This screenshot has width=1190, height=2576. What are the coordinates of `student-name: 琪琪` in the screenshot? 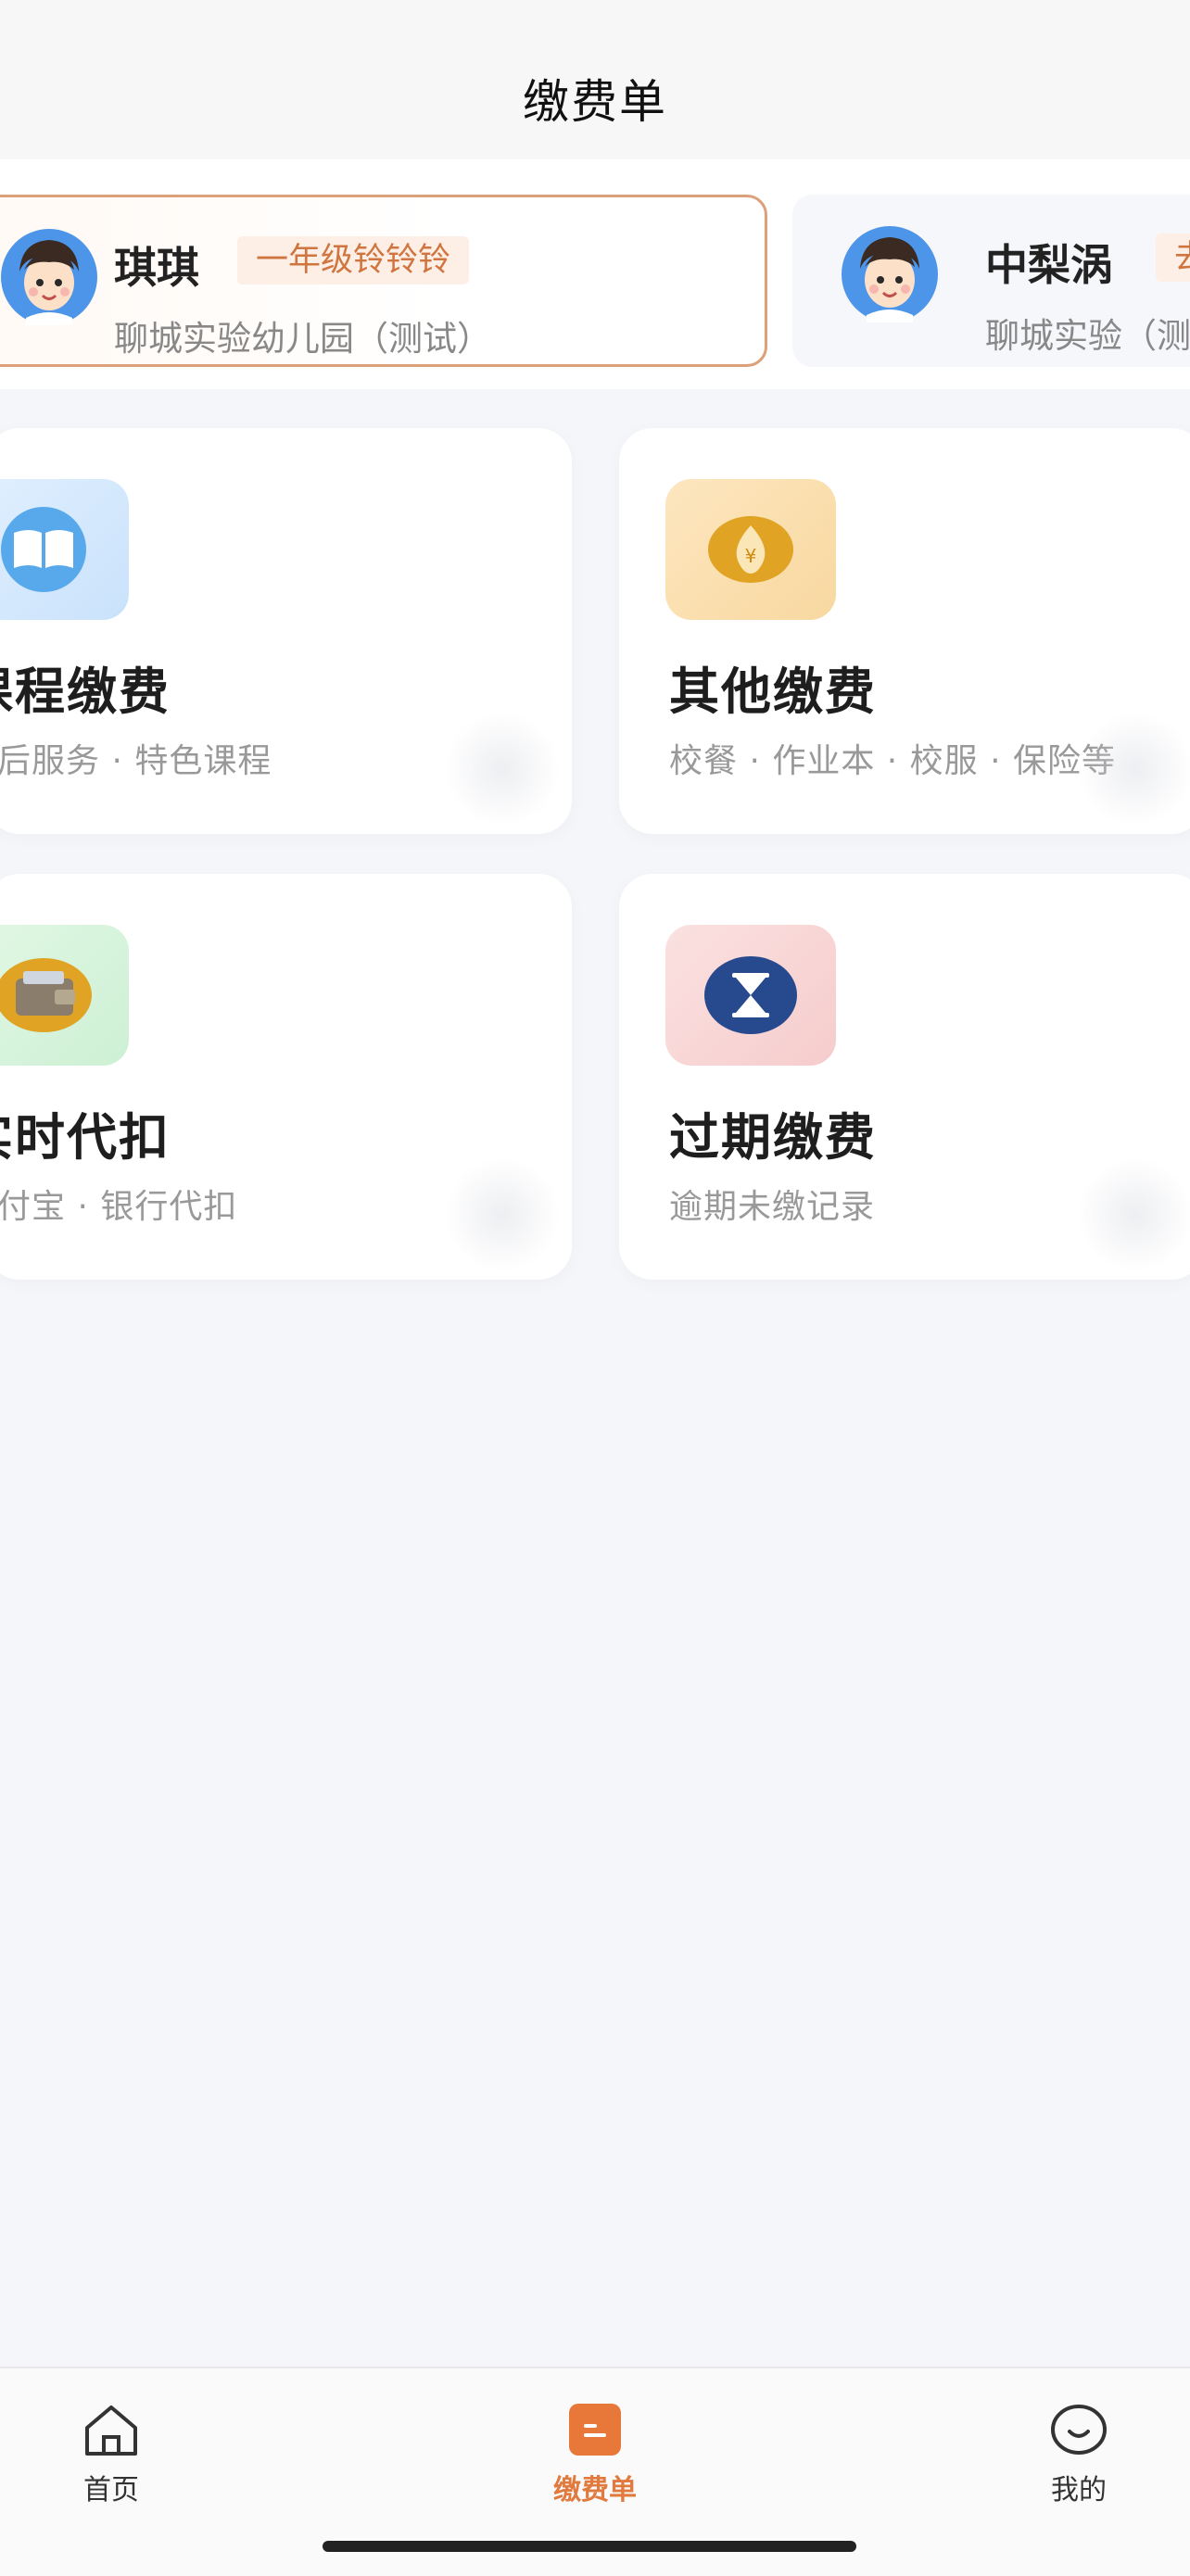 It's located at (156, 268).